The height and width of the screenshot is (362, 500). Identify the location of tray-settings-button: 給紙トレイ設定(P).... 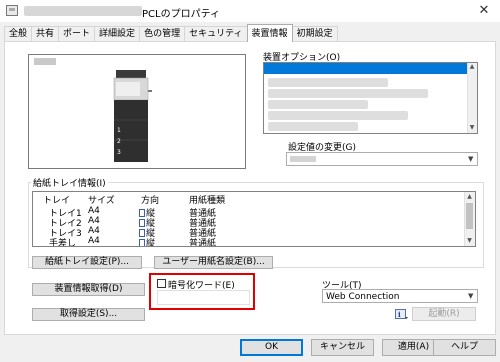
(87, 262).